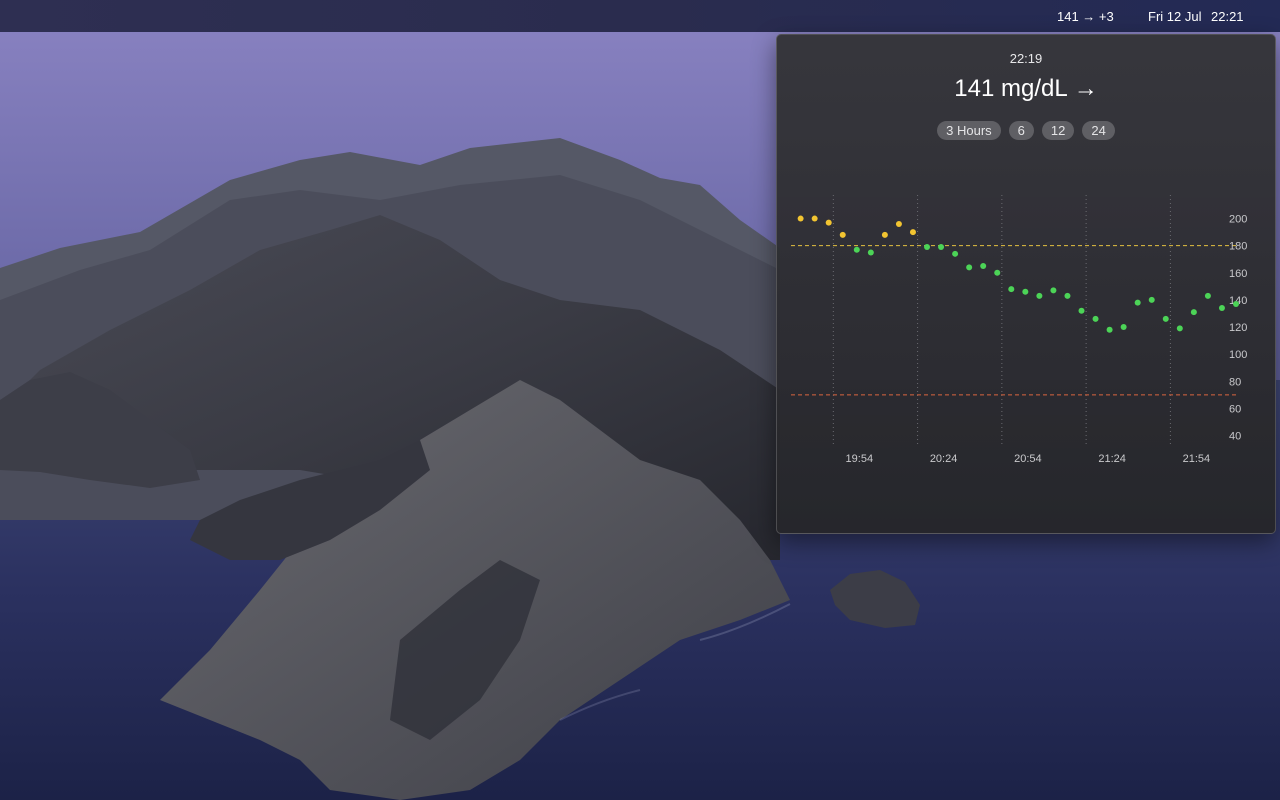  I want to click on y-tick-label: 160, so click(1238, 274).